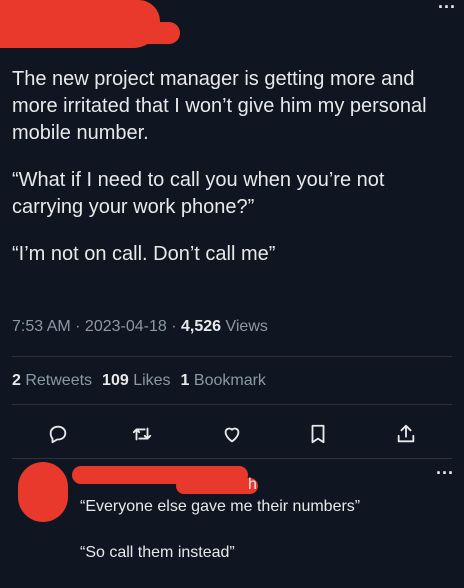 This screenshot has height=588, width=464. What do you see at coordinates (126, 326) in the screenshot?
I see `tweet-date: 2023-04-18` at bounding box center [126, 326].